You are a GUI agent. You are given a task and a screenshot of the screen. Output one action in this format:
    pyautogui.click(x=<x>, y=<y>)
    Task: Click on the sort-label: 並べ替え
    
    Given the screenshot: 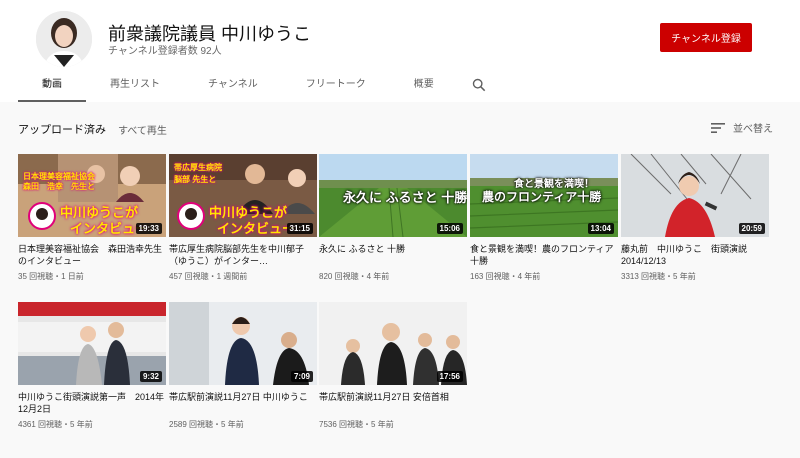 What is the action you would take?
    pyautogui.click(x=753, y=129)
    